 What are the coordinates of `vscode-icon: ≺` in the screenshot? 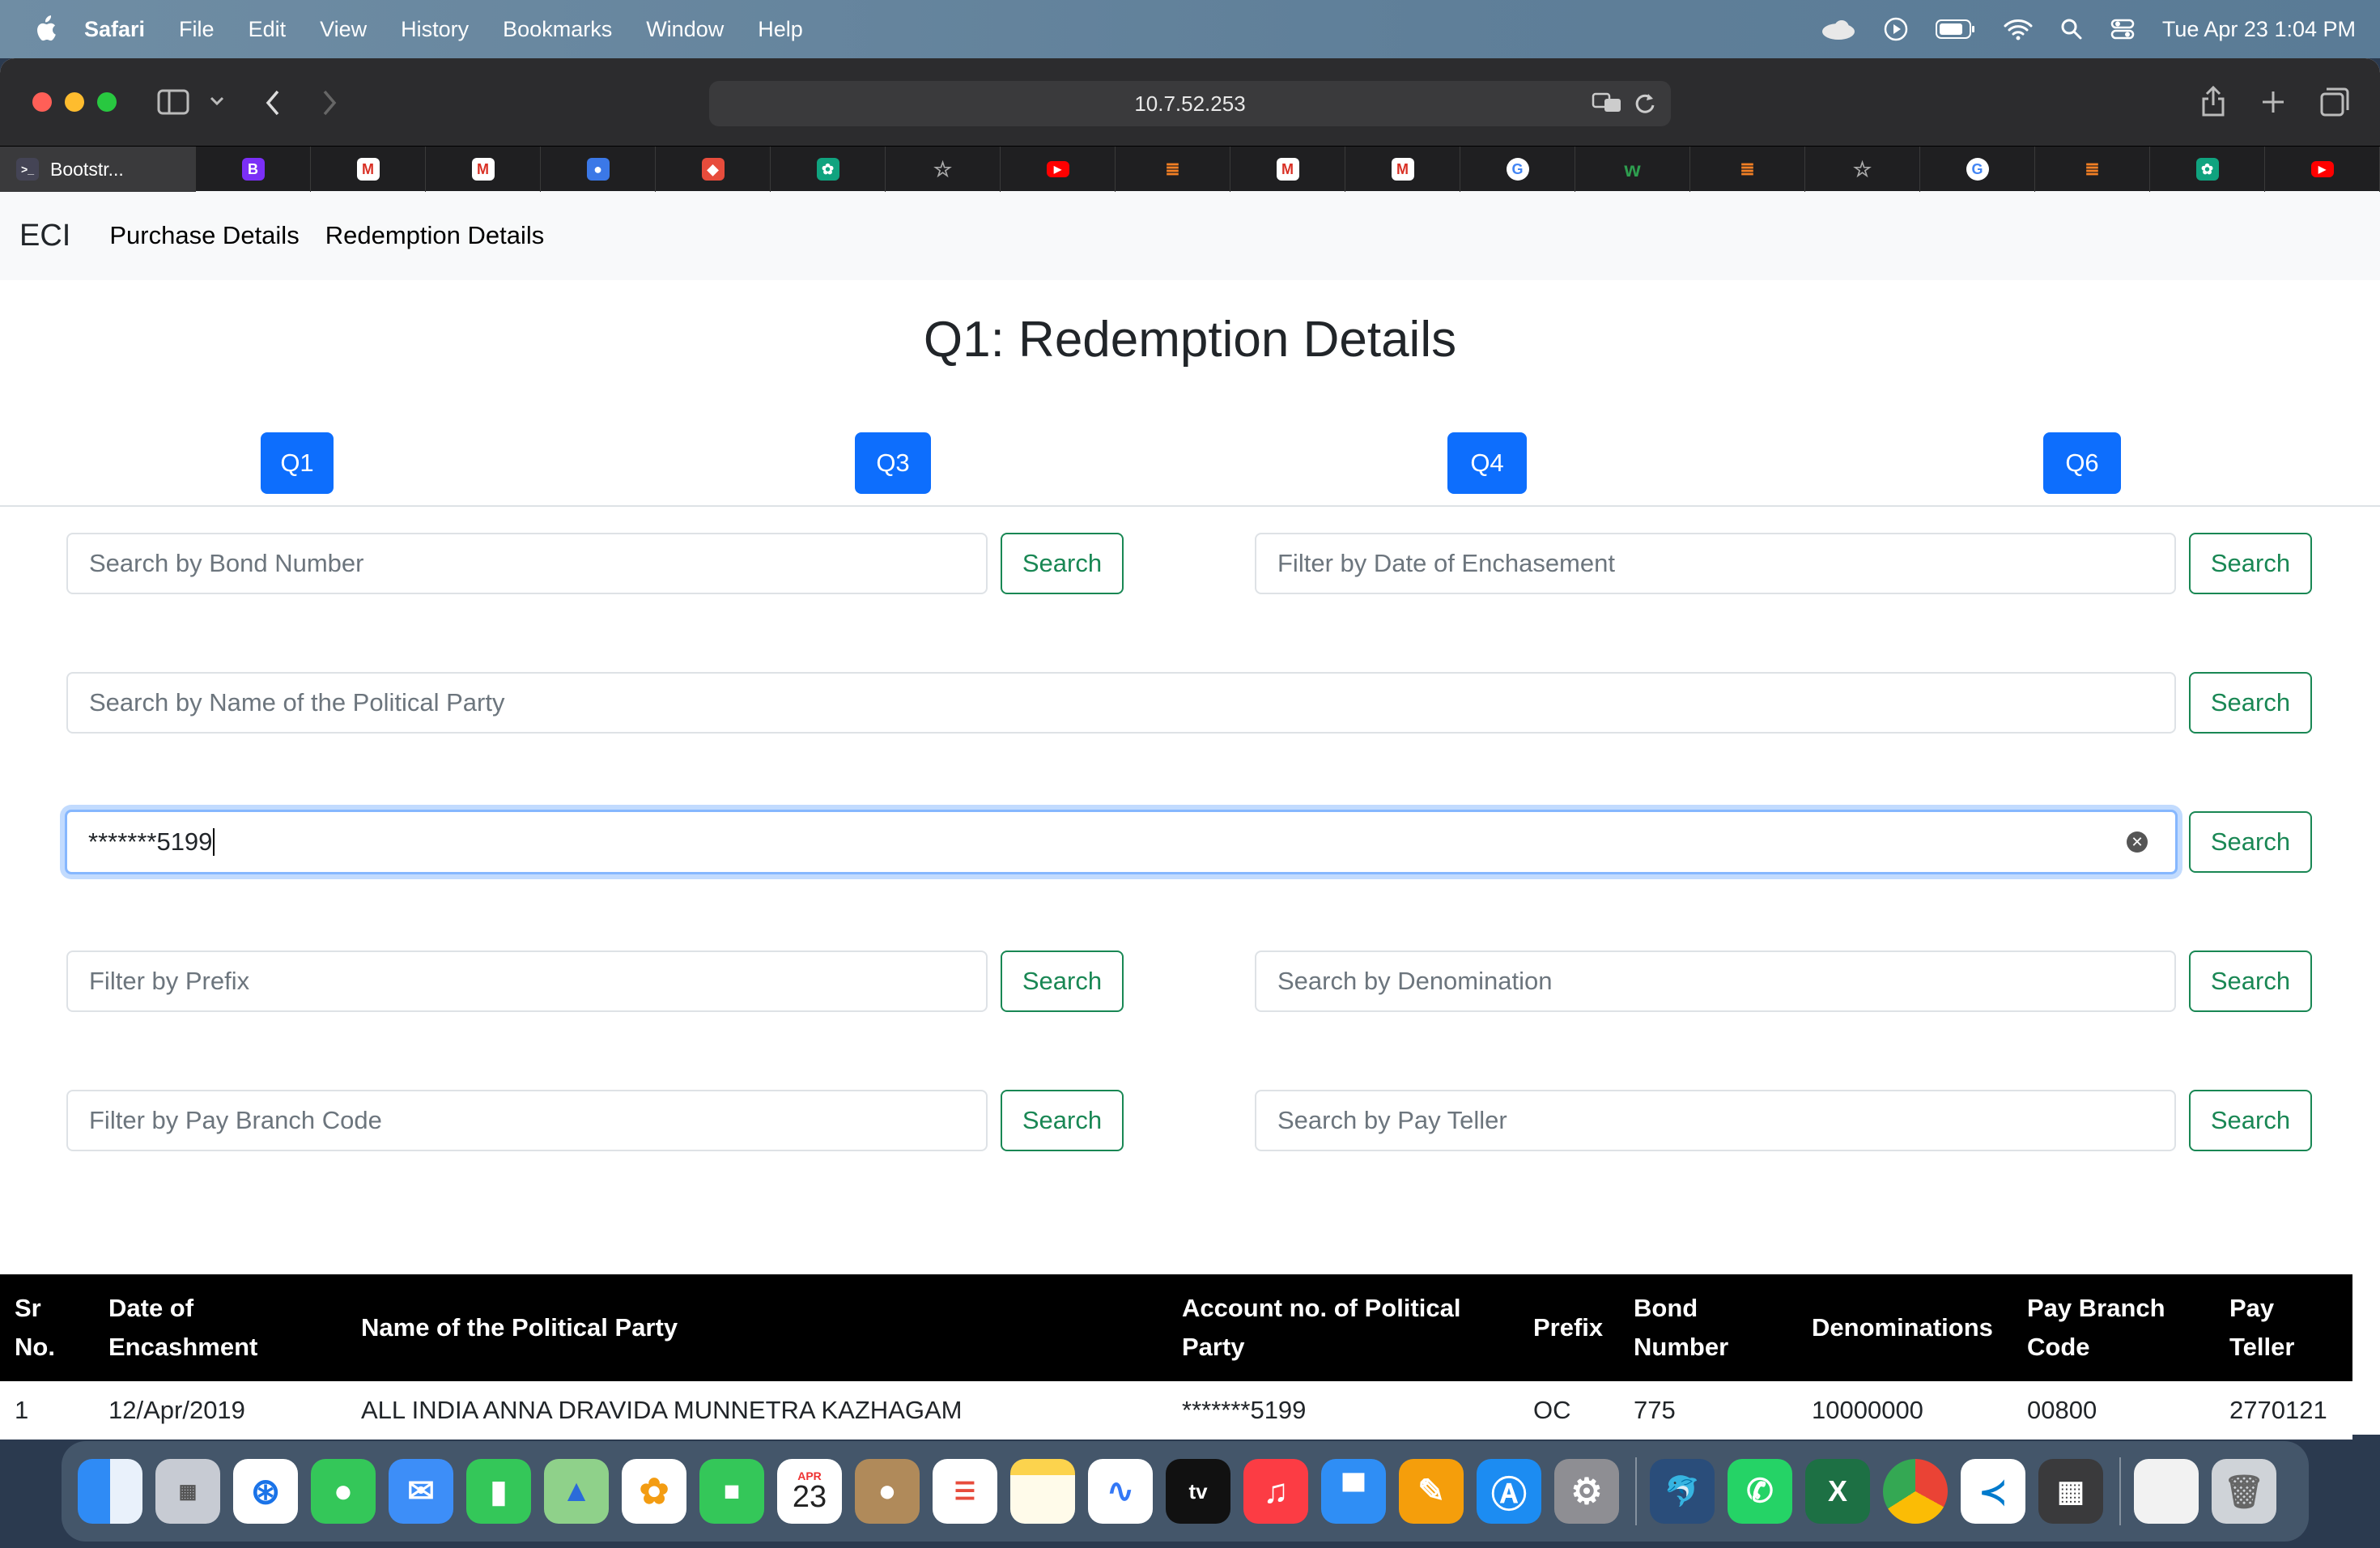 It's located at (1993, 1492).